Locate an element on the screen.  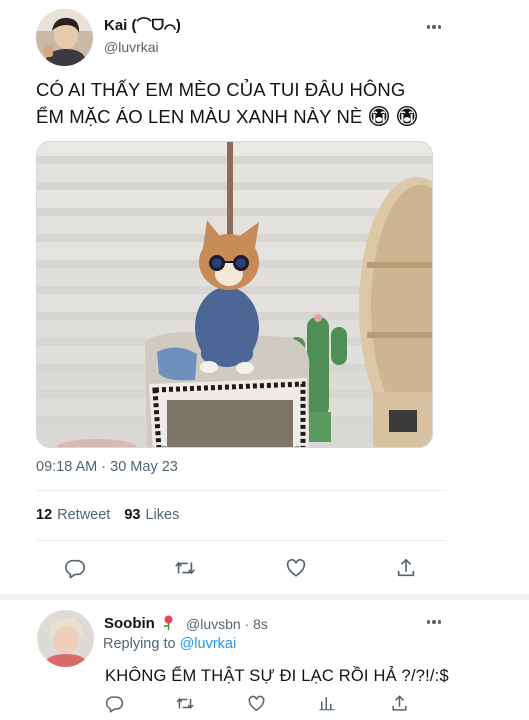
reply-author-avatar is located at coordinates (65, 638).